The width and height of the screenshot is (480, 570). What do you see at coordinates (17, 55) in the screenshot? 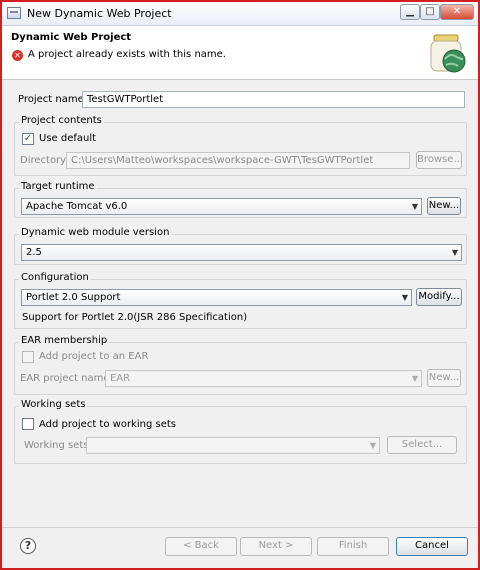
I see `error-icon: ✕` at bounding box center [17, 55].